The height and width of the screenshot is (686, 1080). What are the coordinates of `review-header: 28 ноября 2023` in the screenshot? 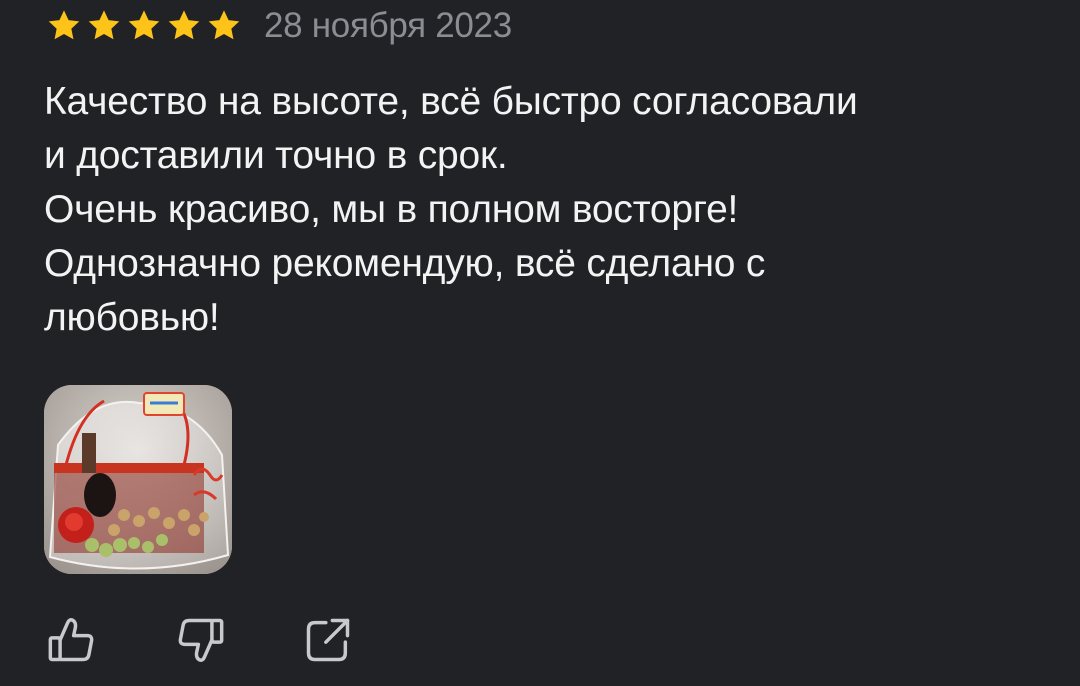 It's located at (279, 26).